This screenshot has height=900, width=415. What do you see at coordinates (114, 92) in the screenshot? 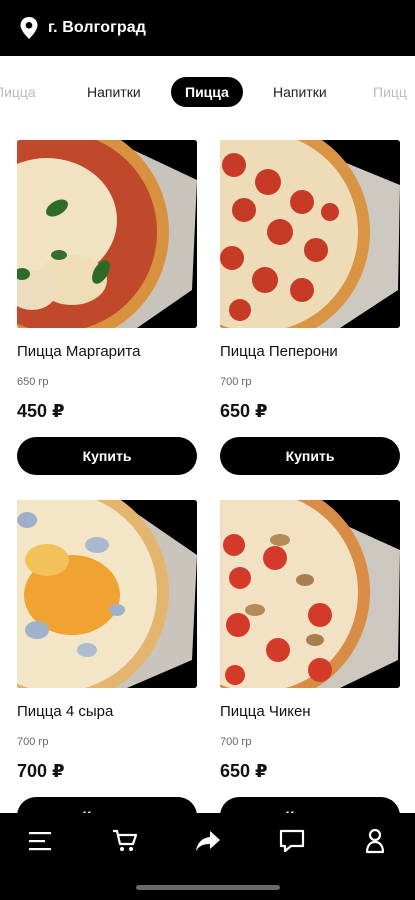
I see `tab-drinks: Напитки` at bounding box center [114, 92].